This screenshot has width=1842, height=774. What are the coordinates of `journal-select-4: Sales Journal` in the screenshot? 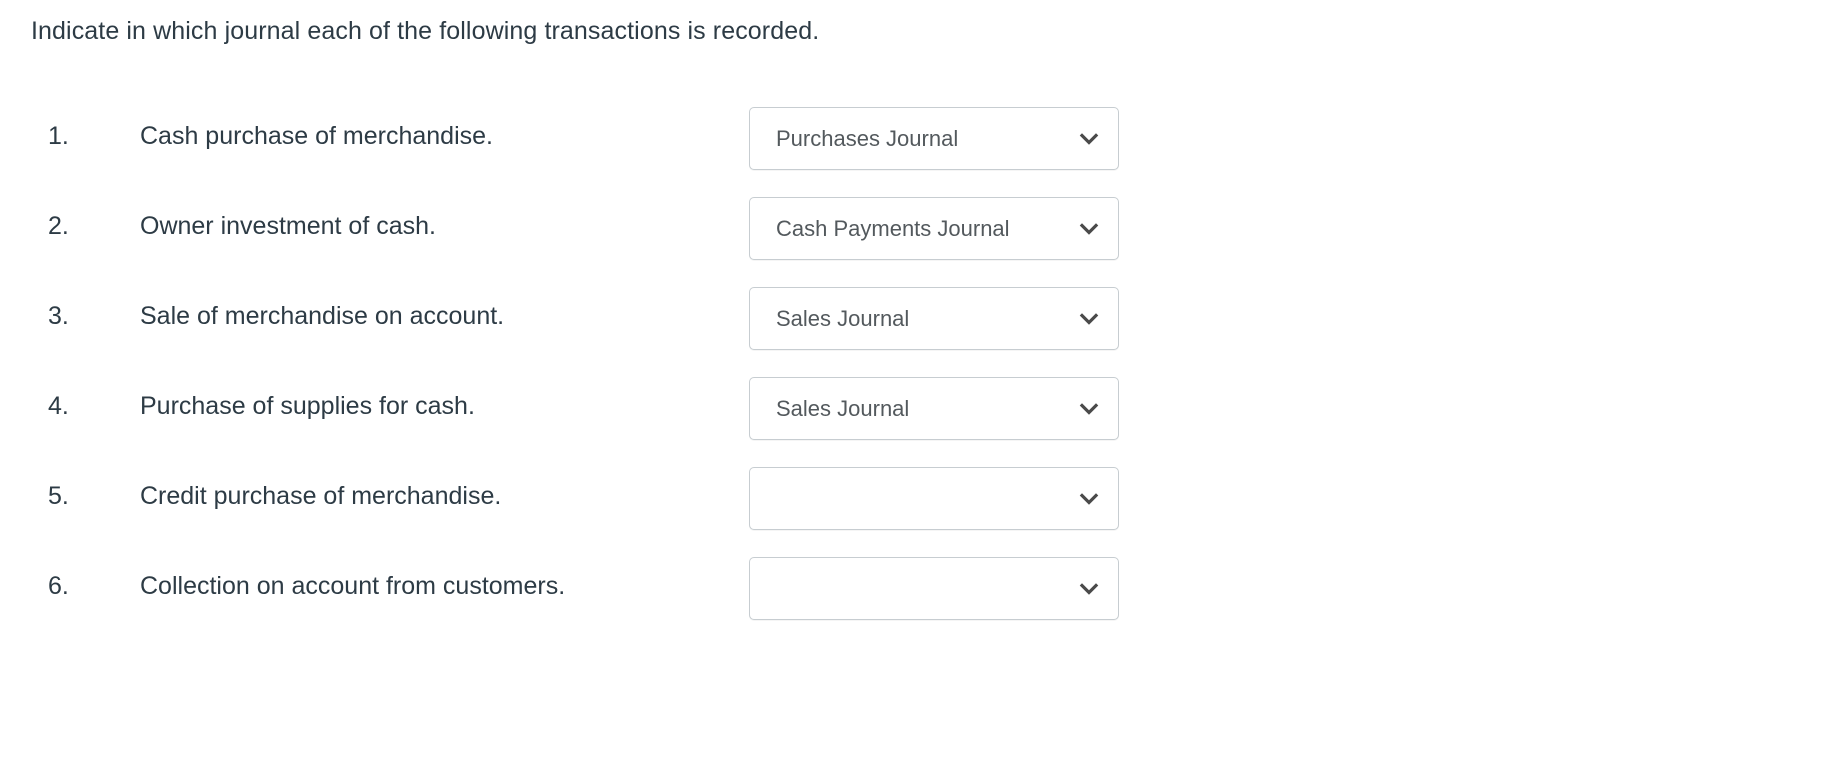 It's located at (934, 408).